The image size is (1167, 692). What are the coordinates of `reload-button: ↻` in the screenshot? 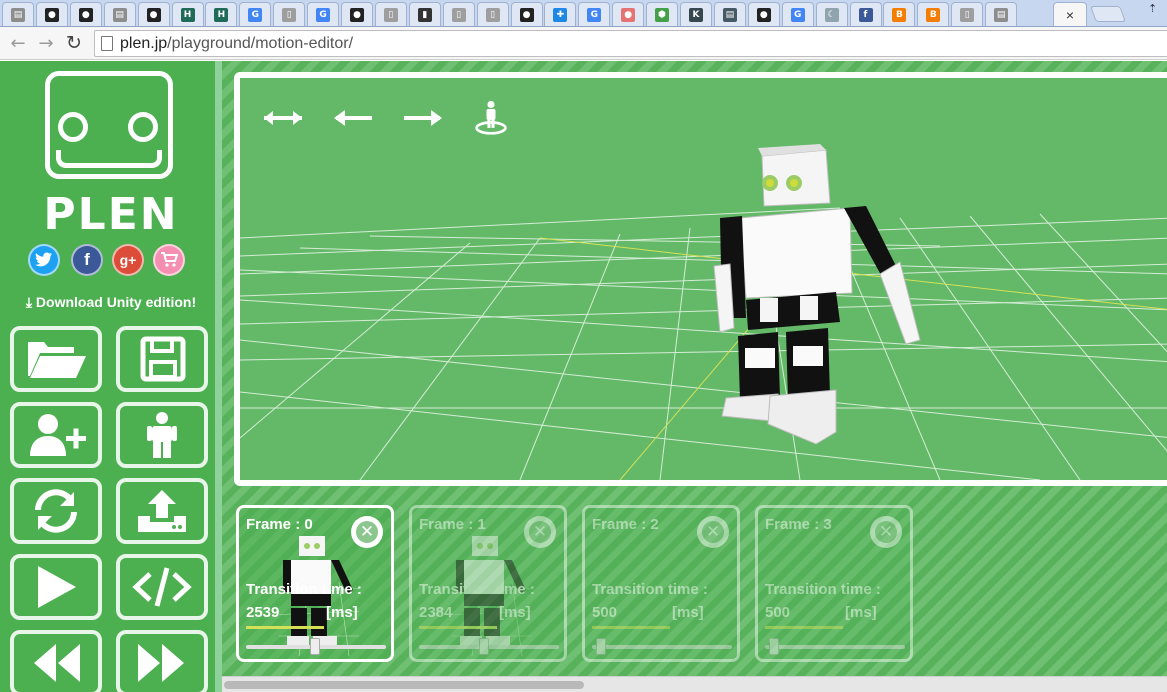 It's located at (74, 43).